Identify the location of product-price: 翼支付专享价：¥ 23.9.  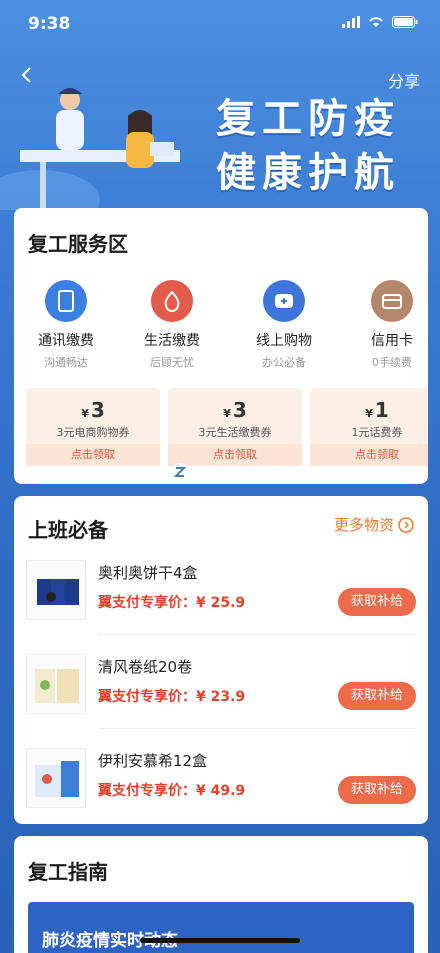
(172, 697).